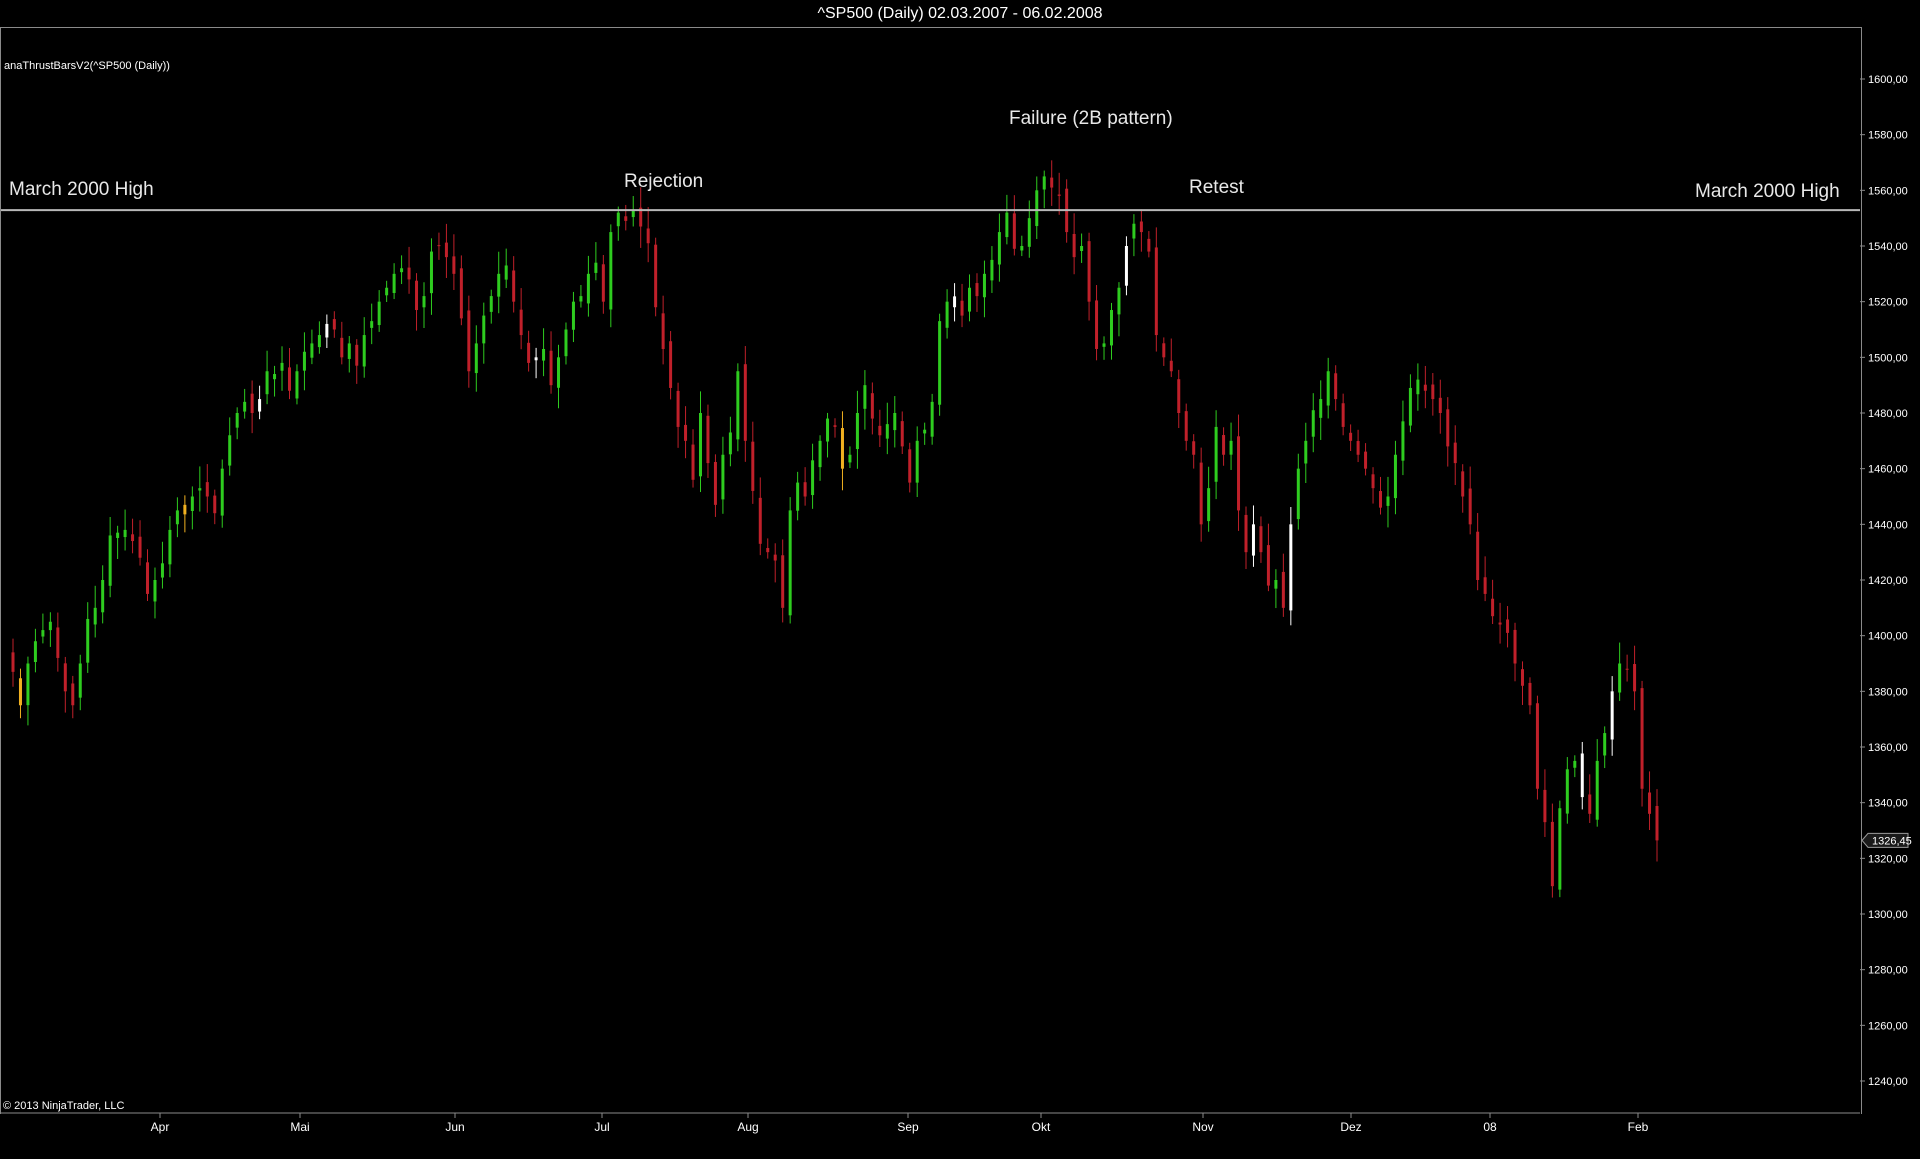  What do you see at coordinates (1490, 1127) in the screenshot?
I see `x-tick-label: 08` at bounding box center [1490, 1127].